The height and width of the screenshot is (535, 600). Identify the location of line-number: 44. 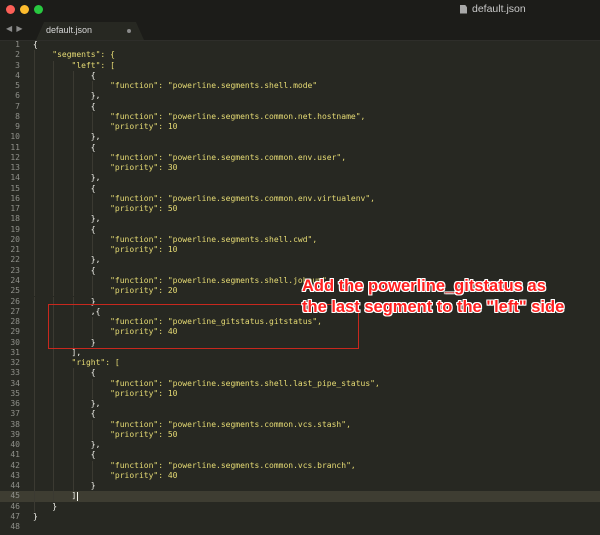
(15, 486).